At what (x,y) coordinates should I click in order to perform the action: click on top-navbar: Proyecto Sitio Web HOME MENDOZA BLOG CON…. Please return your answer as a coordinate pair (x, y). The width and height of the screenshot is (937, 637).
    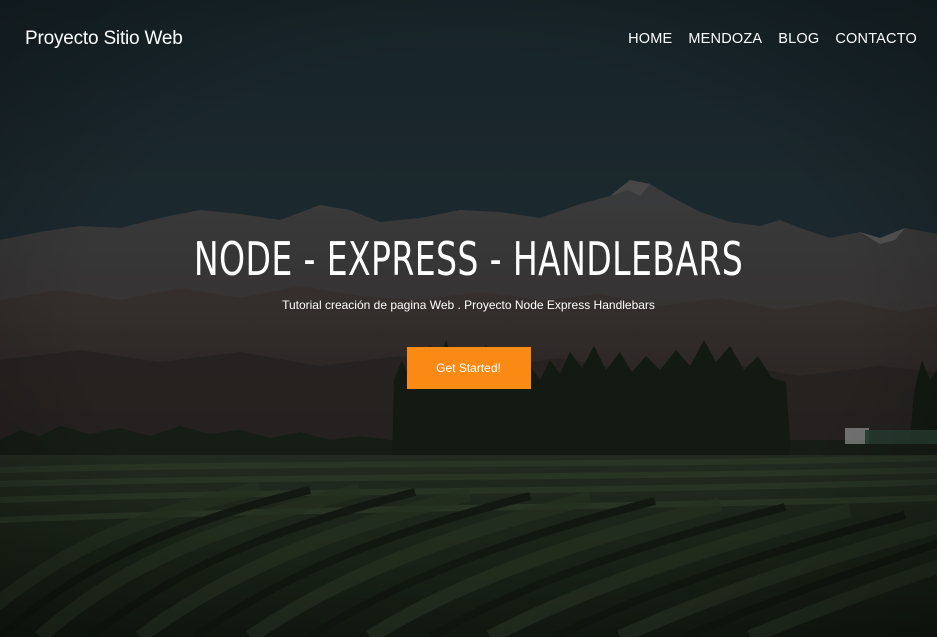
    Looking at the image, I should click on (468, 38).